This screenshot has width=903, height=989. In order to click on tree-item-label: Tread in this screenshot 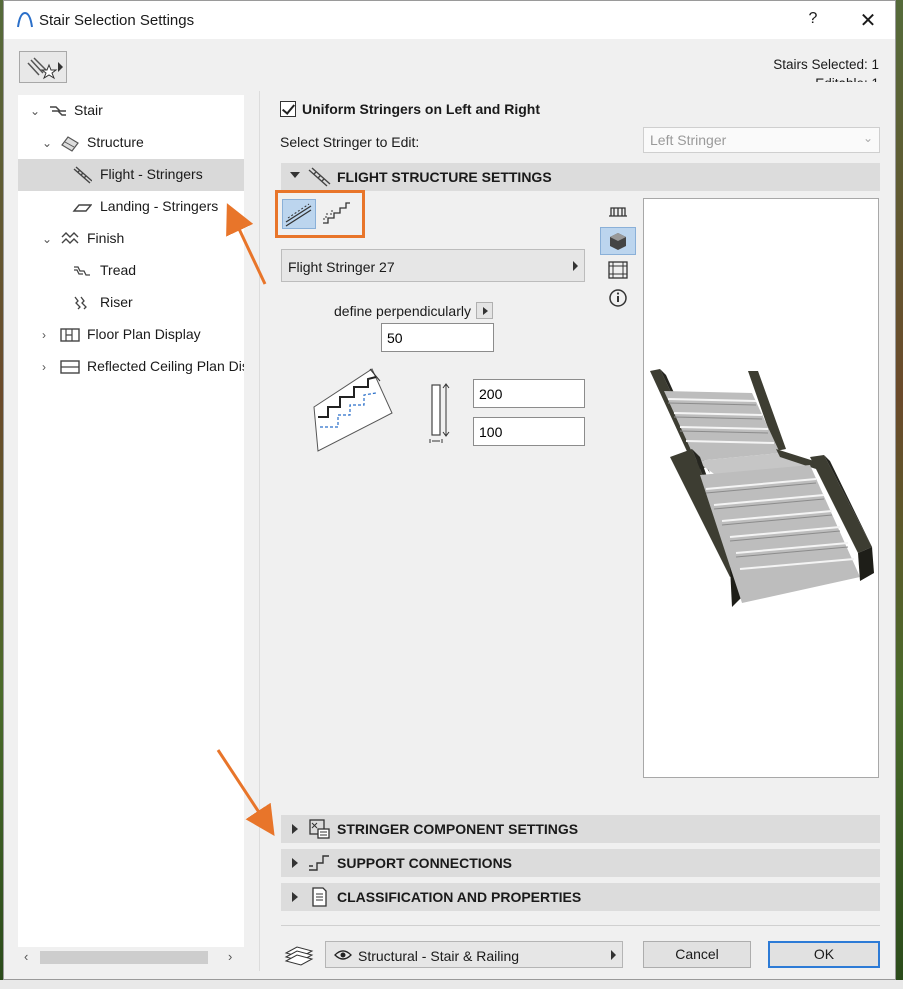, I will do `click(118, 270)`.